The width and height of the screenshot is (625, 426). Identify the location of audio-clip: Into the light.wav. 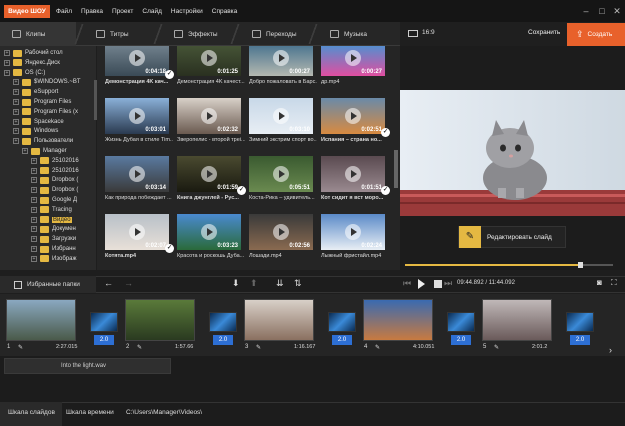
(87, 366).